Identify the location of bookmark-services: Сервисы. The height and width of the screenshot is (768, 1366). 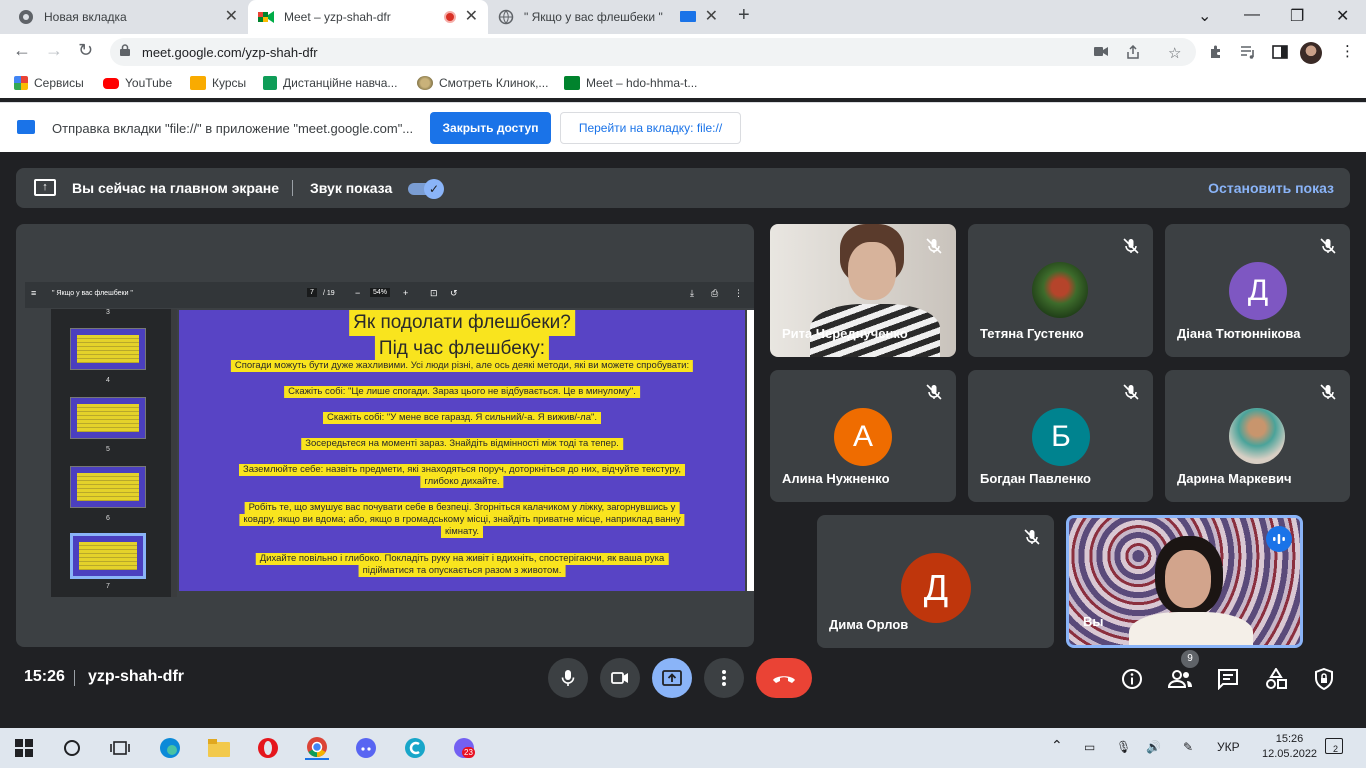
(49, 83).